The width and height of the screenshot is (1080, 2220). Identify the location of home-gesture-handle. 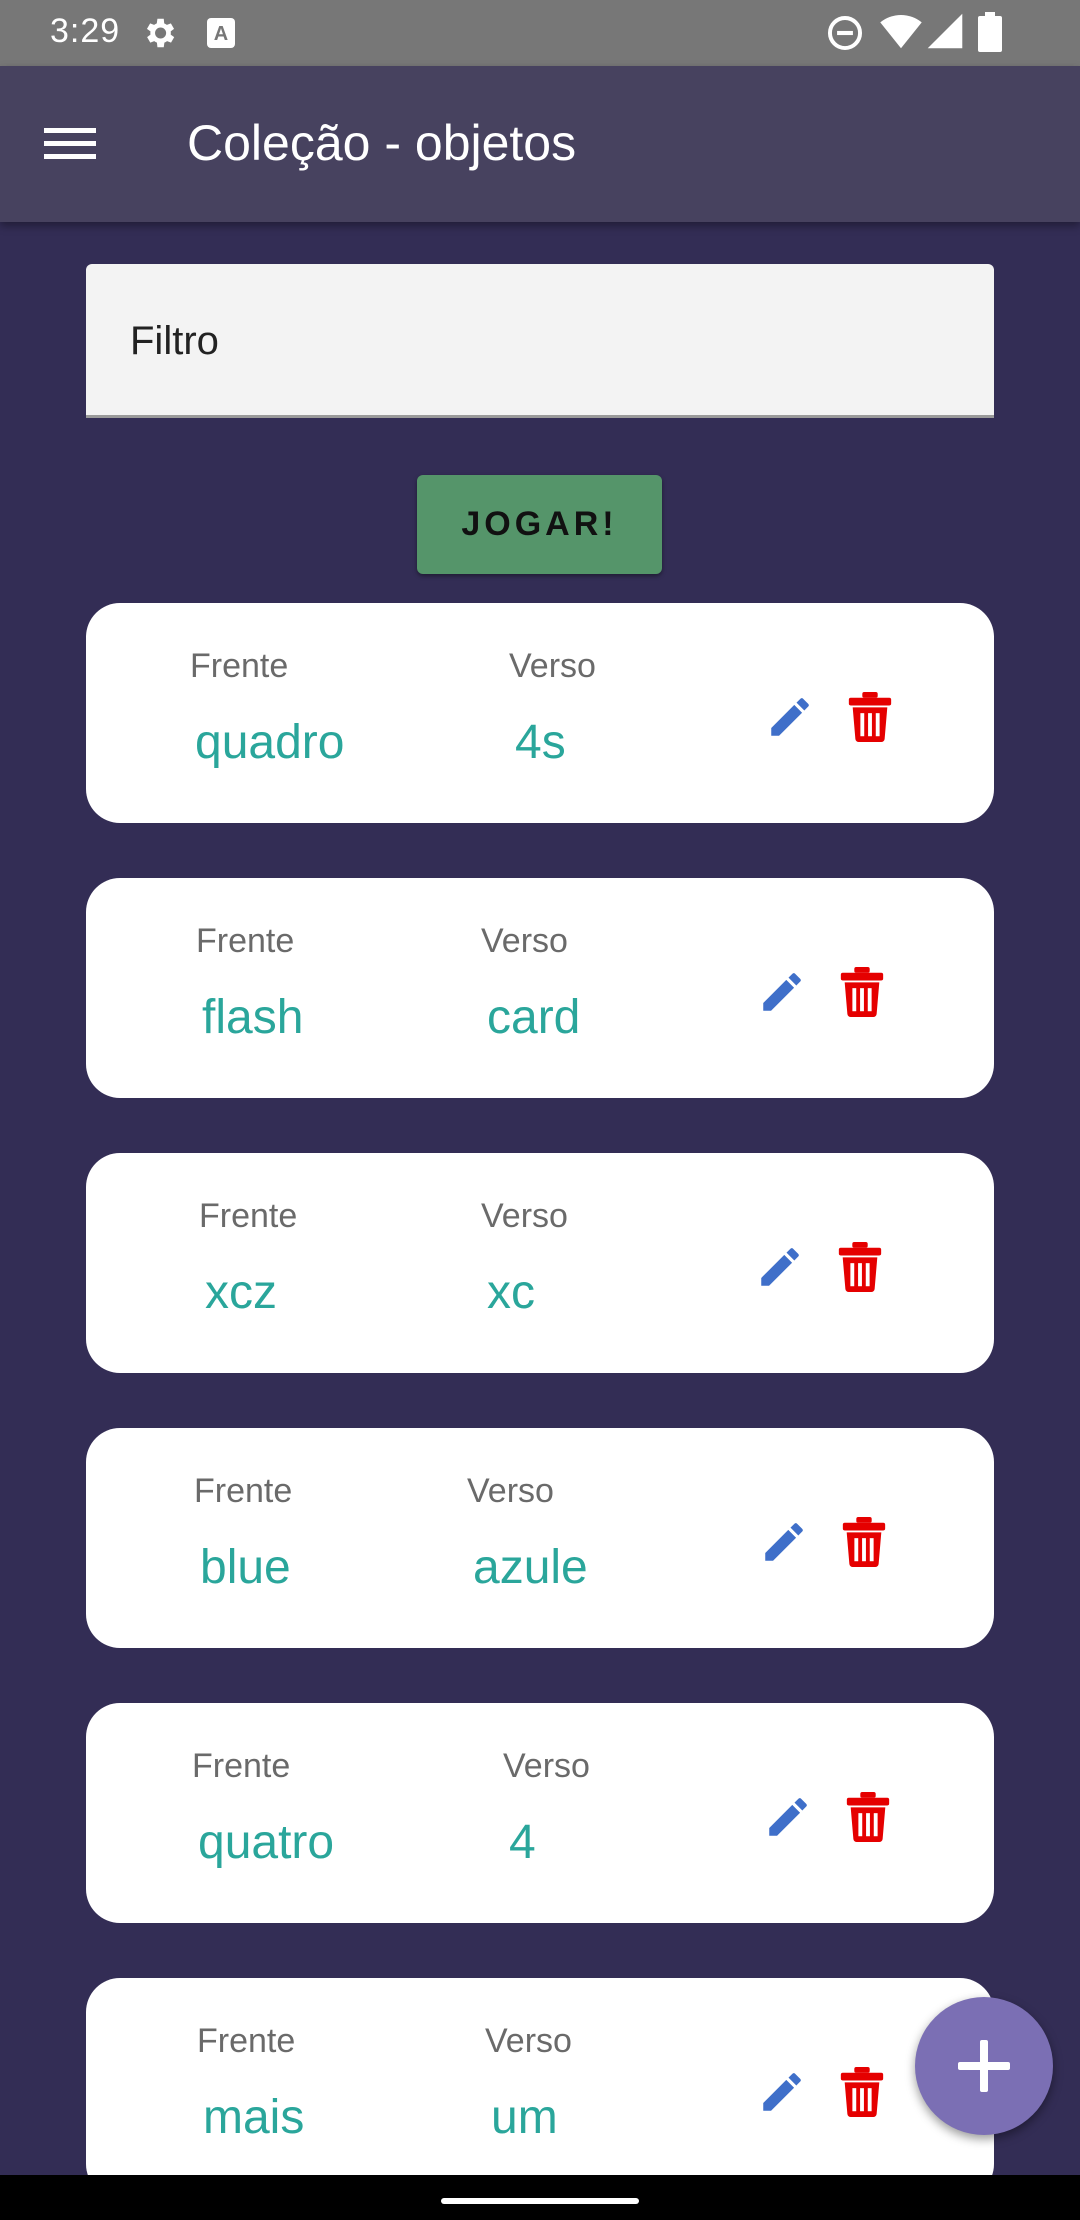
(540, 2201).